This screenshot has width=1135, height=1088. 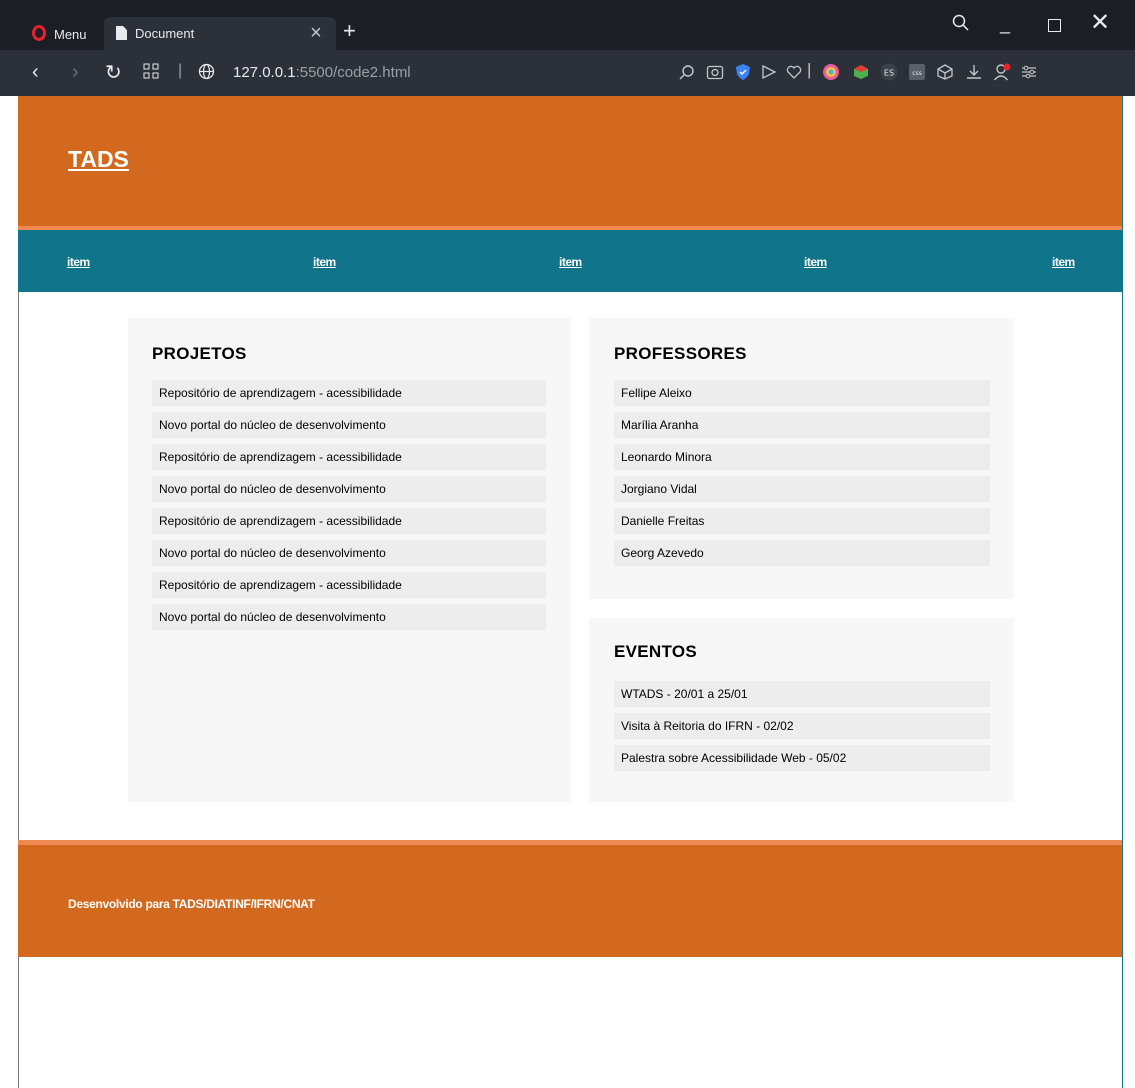 I want to click on vpn-shield-icon, so click(x=743, y=72).